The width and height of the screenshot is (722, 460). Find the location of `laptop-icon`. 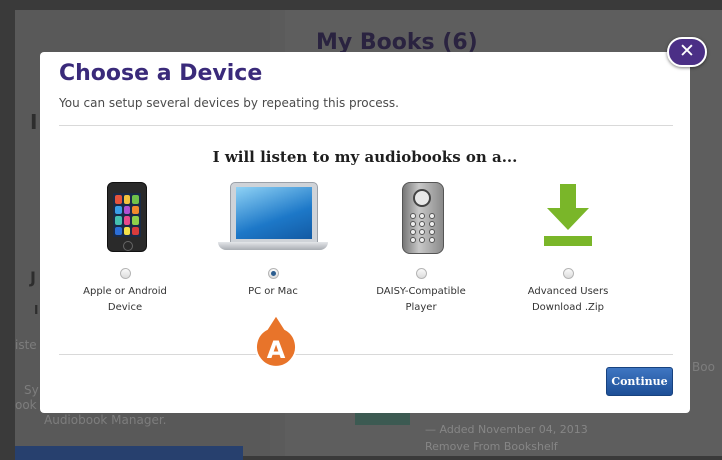

laptop-icon is located at coordinates (273, 219).